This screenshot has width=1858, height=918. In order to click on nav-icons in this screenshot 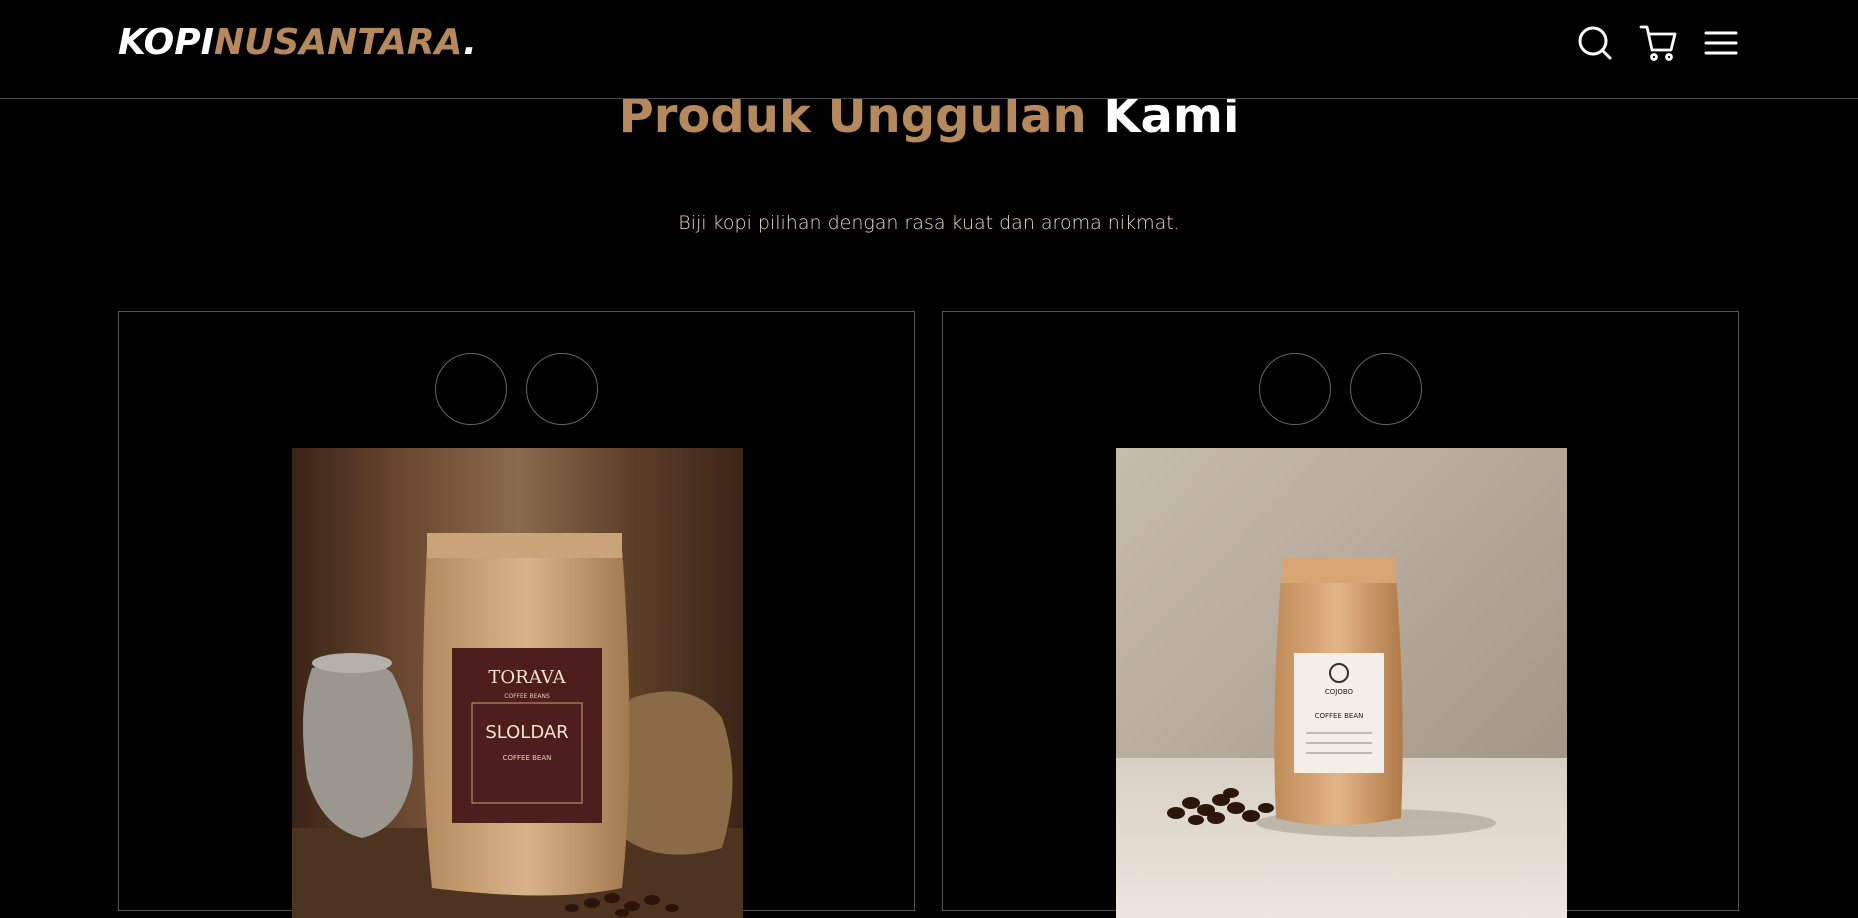, I will do `click(1658, 43)`.